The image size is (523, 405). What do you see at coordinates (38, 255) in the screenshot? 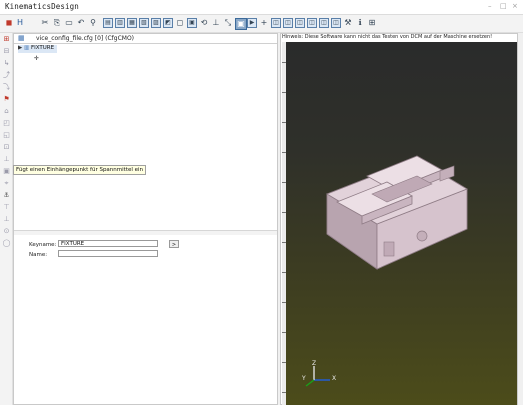
I see `name-label: Name:` at bounding box center [38, 255].